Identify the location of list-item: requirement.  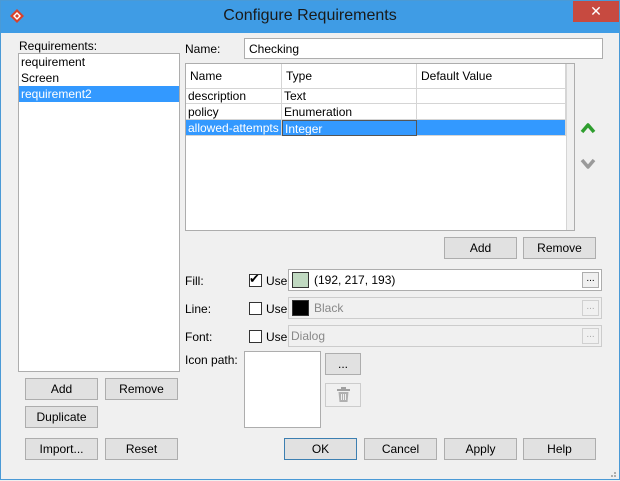
(99, 62).